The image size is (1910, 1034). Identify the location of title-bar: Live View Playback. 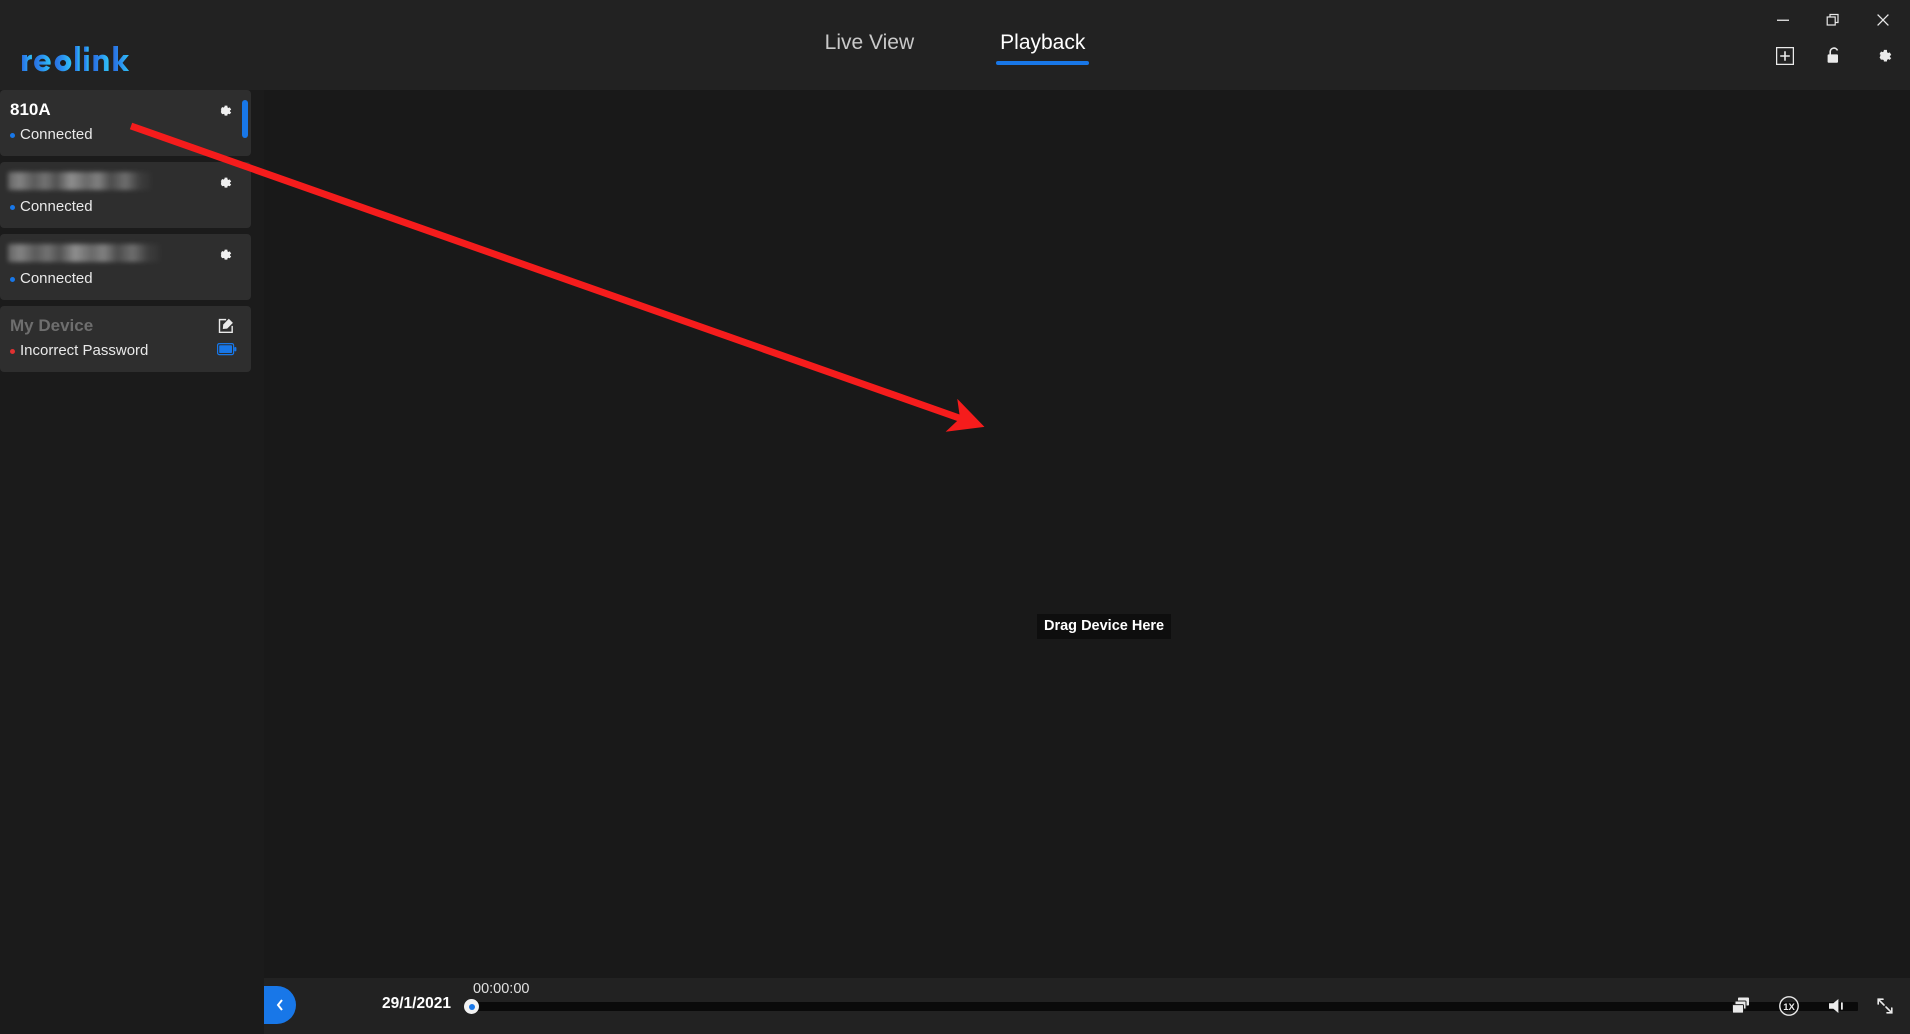
(955, 45).